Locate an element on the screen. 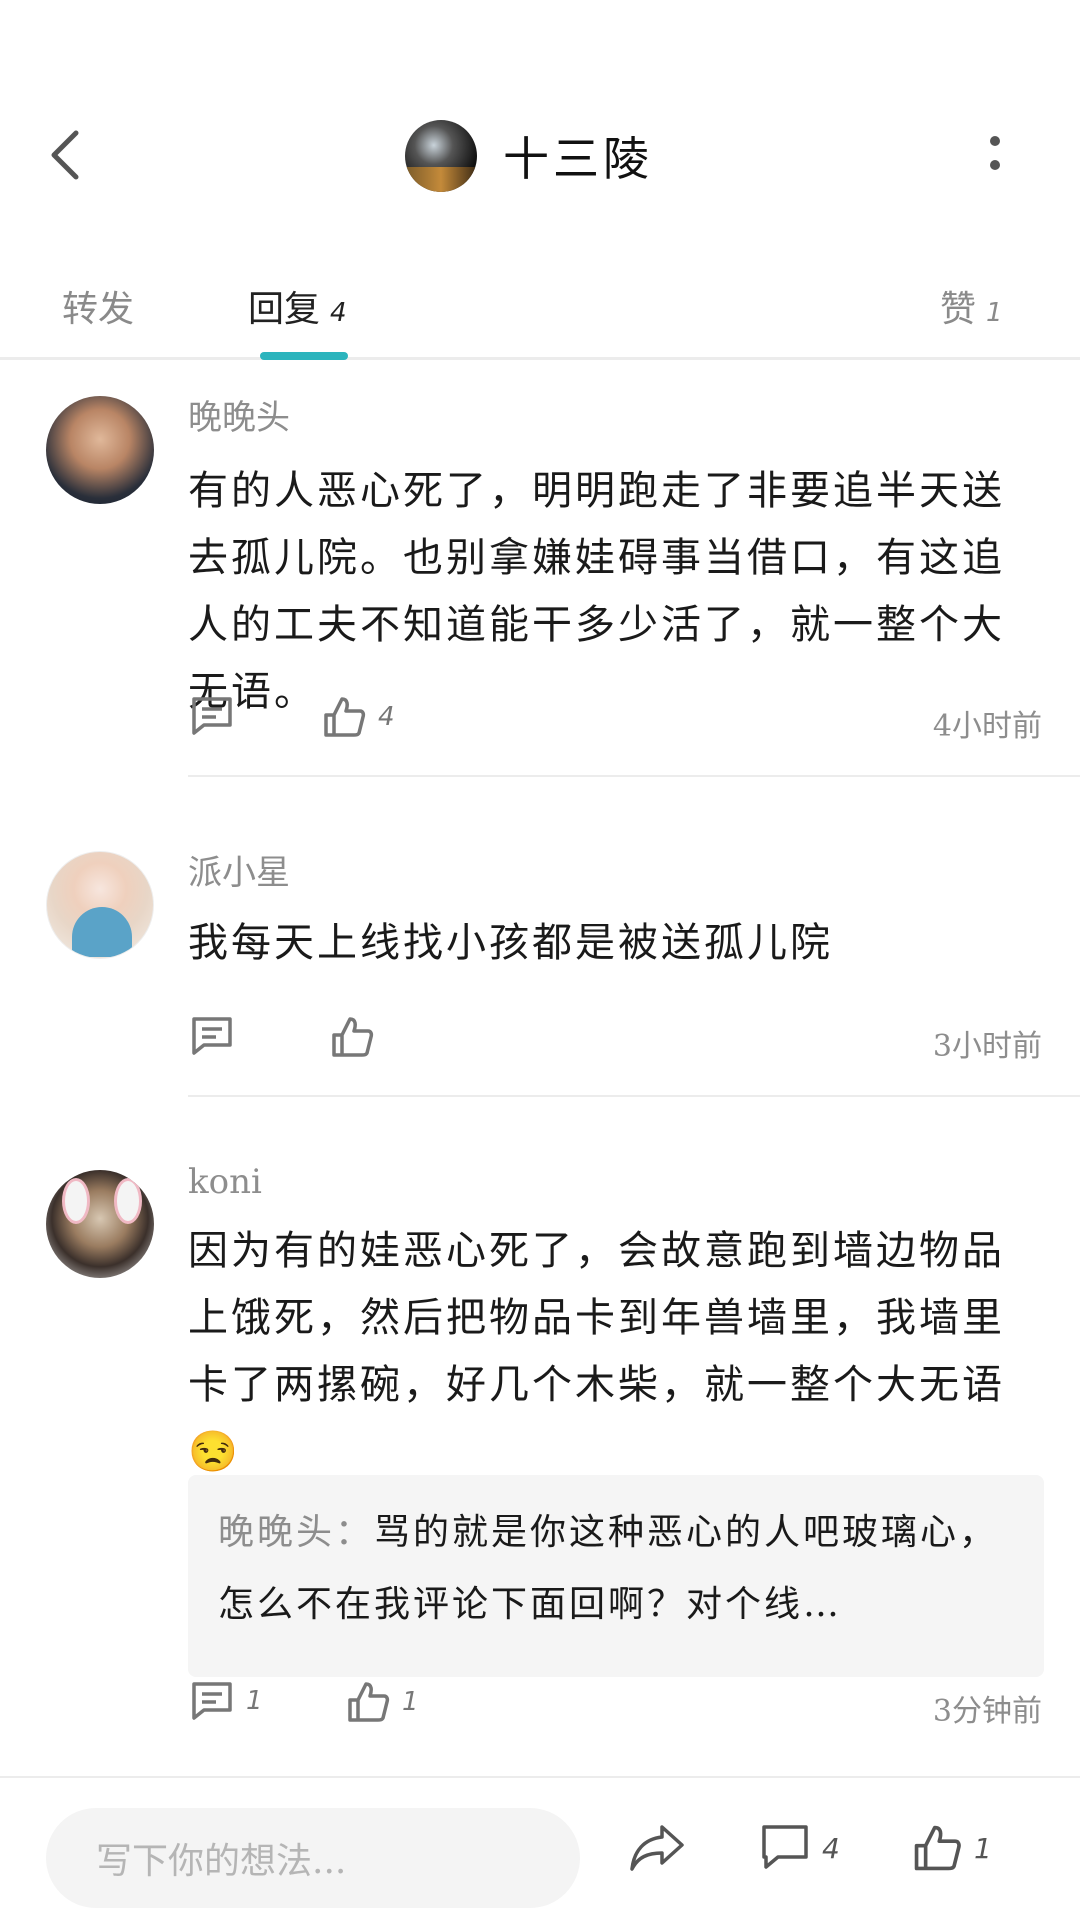 The width and height of the screenshot is (1080, 1920). top-bar: 十三陵 is located at coordinates (540, 120).